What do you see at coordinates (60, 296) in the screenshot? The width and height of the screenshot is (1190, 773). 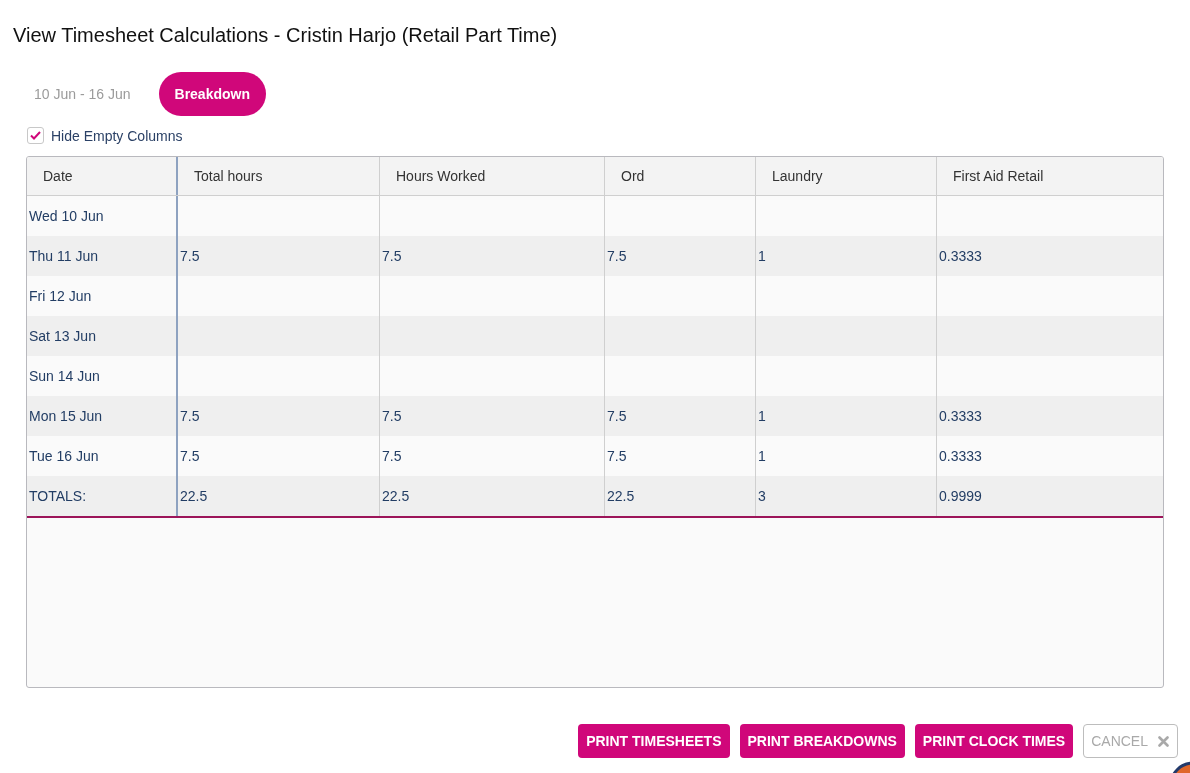 I see `table-cell: Fri 12 Jun` at bounding box center [60, 296].